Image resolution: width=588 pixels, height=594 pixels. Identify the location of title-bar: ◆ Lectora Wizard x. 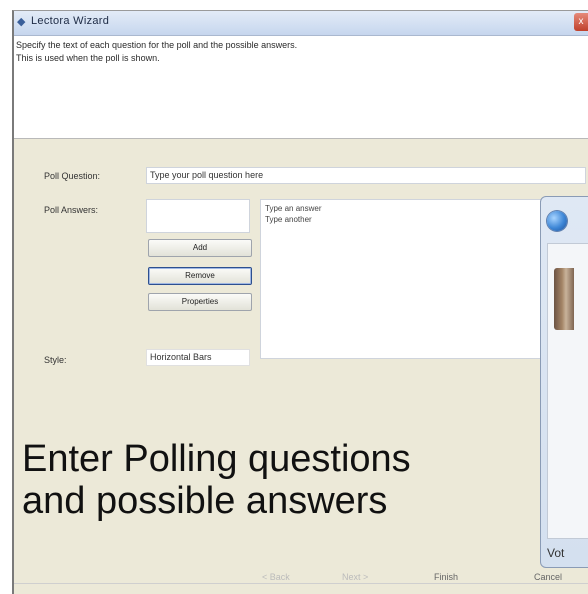
(301, 23).